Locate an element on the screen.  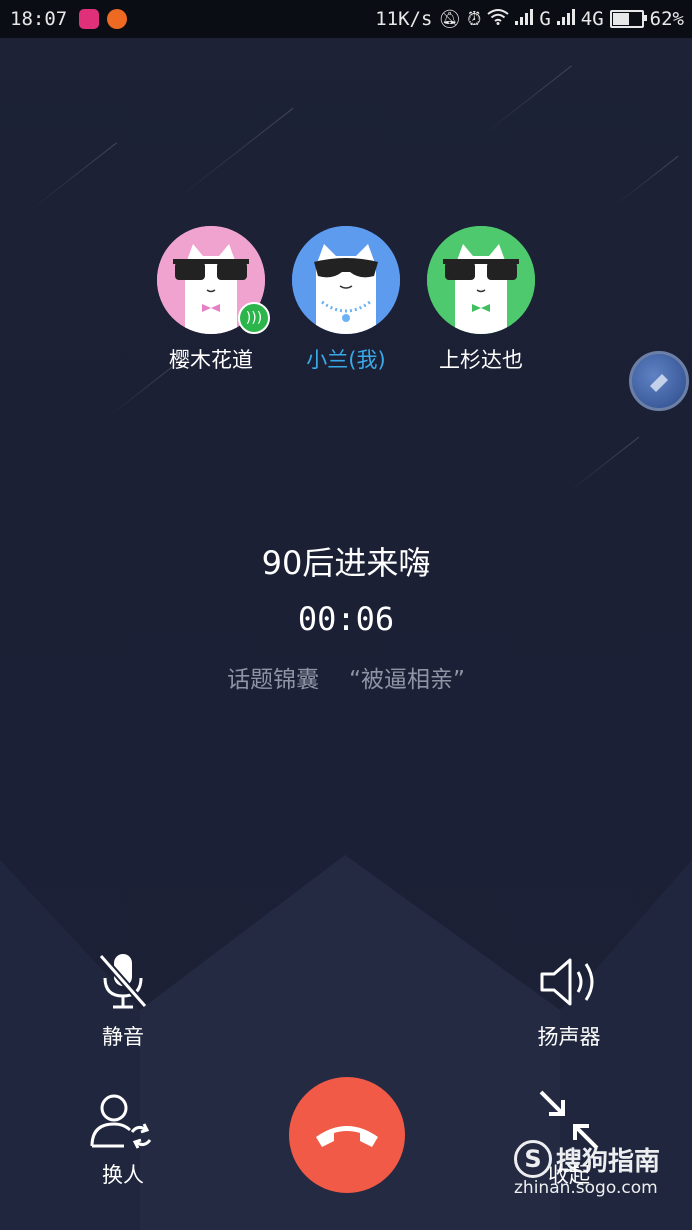
hang-up-phone-icon is located at coordinates (347, 1136).